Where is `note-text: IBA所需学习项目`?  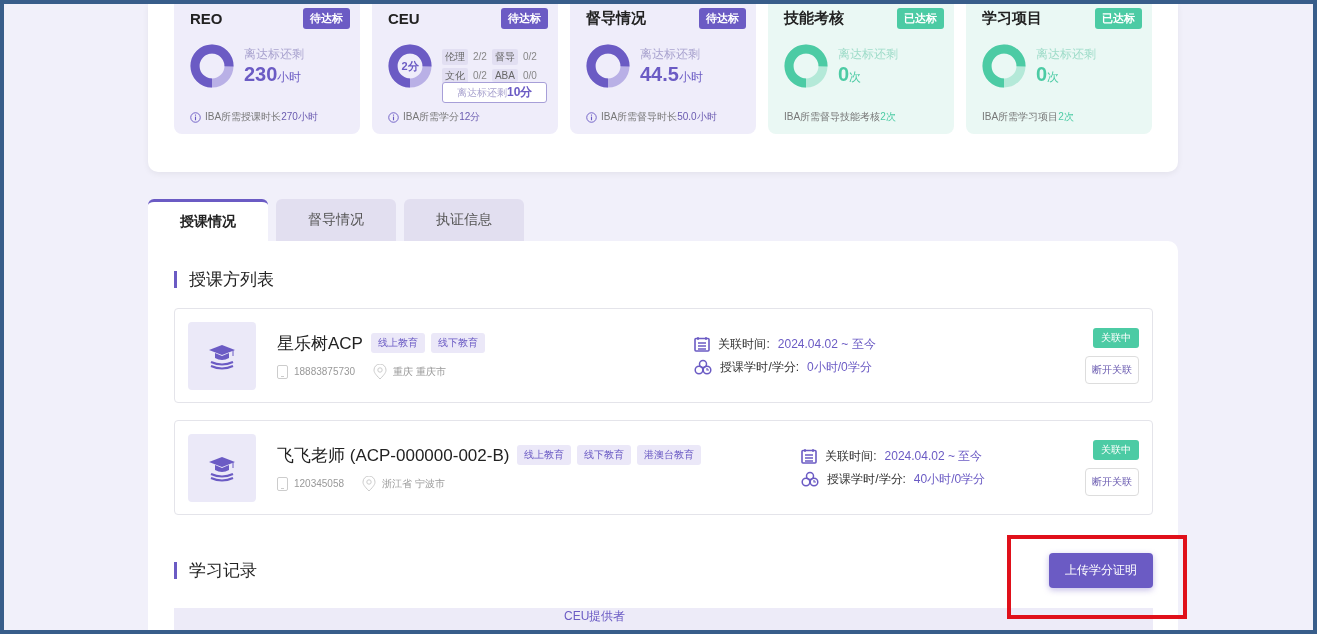 note-text: IBA所需学习项目 is located at coordinates (1020, 117).